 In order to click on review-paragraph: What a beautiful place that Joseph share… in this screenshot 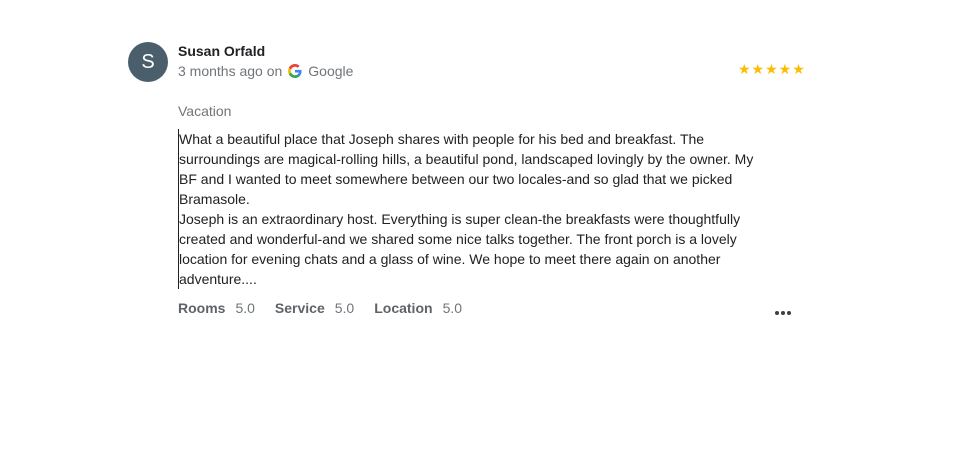, I will do `click(466, 169)`.